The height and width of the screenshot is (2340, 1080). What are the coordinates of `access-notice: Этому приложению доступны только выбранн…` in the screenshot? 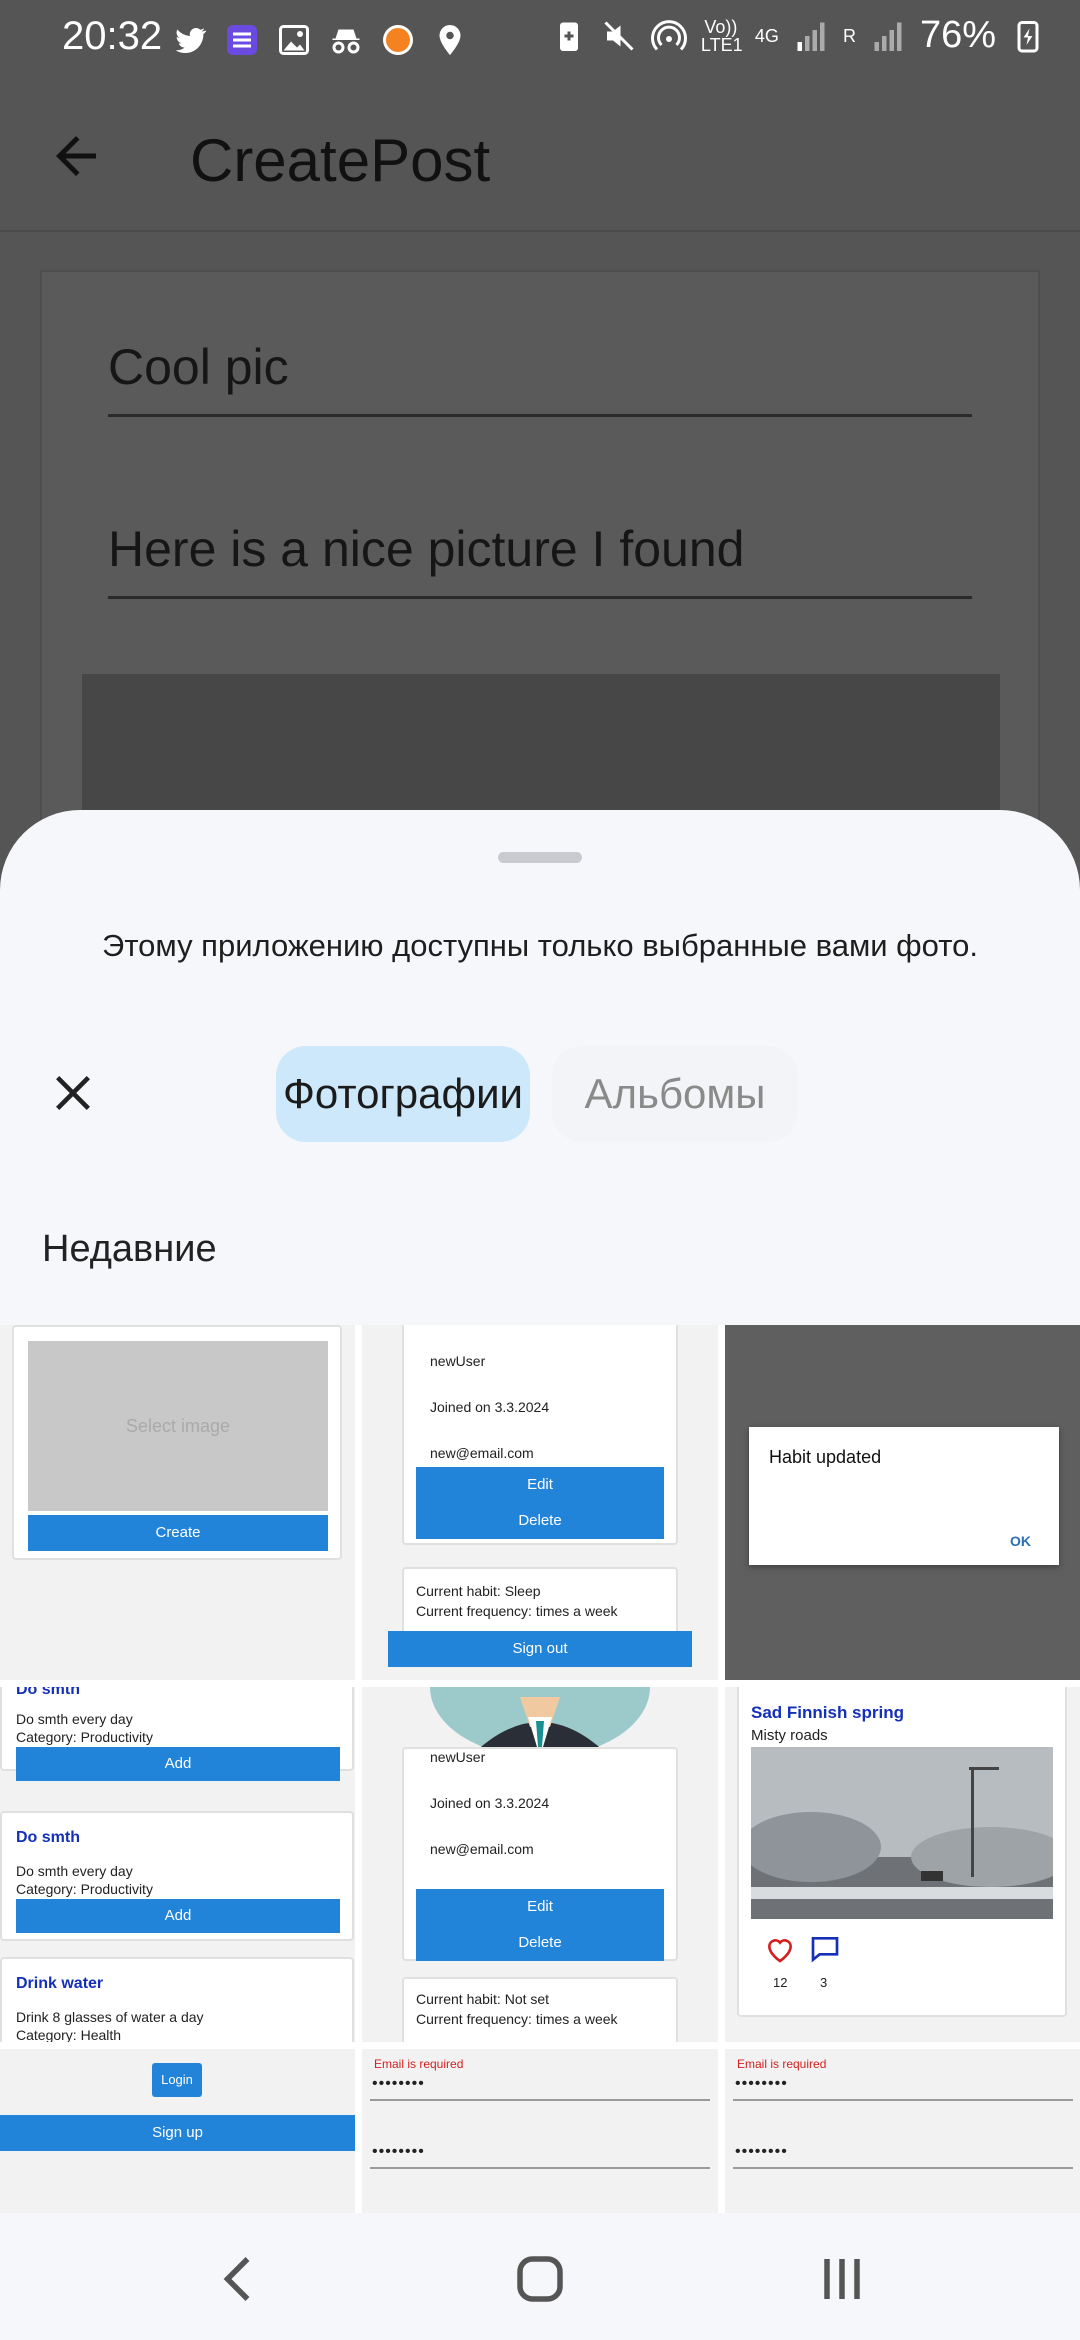 It's located at (540, 945).